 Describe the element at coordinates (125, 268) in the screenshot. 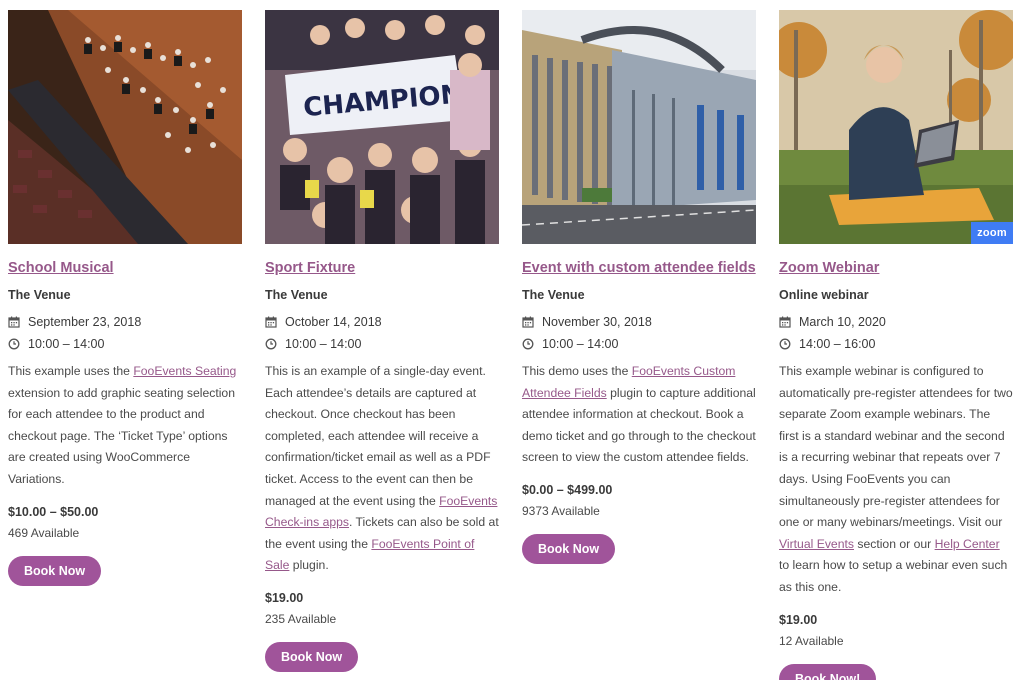

I see `event-title-link: School Musical` at that location.